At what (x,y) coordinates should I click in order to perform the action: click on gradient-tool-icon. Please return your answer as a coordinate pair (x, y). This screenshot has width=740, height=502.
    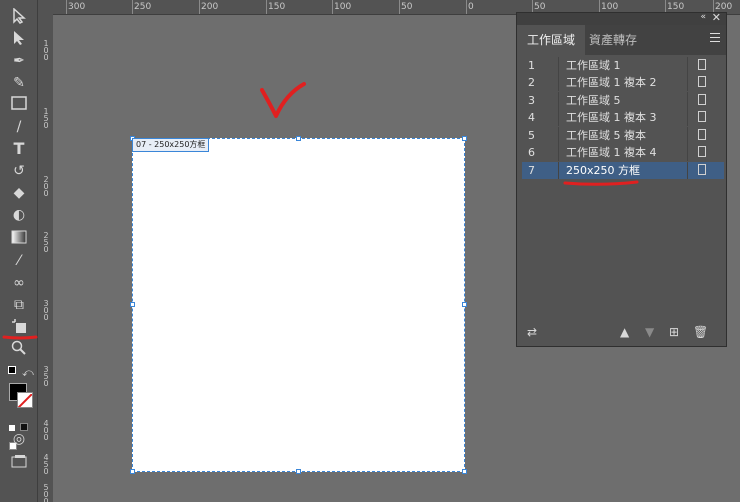
    Looking at the image, I should click on (19, 239).